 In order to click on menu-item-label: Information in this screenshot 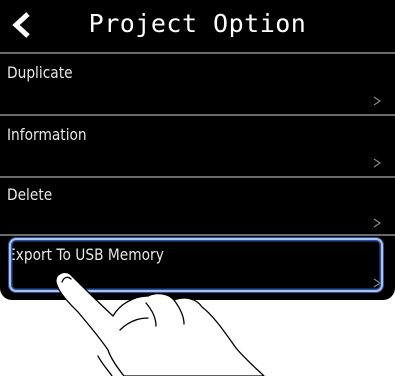, I will do `click(47, 134)`.